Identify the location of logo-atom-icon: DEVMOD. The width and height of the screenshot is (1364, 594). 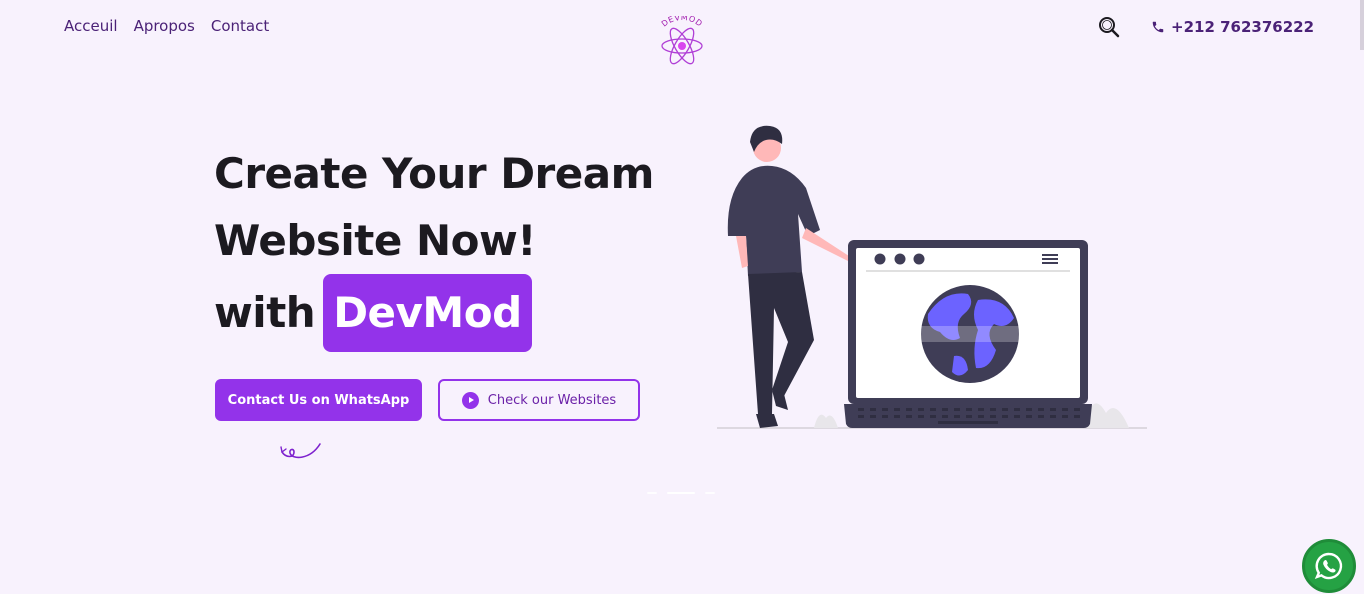
(682, 39).